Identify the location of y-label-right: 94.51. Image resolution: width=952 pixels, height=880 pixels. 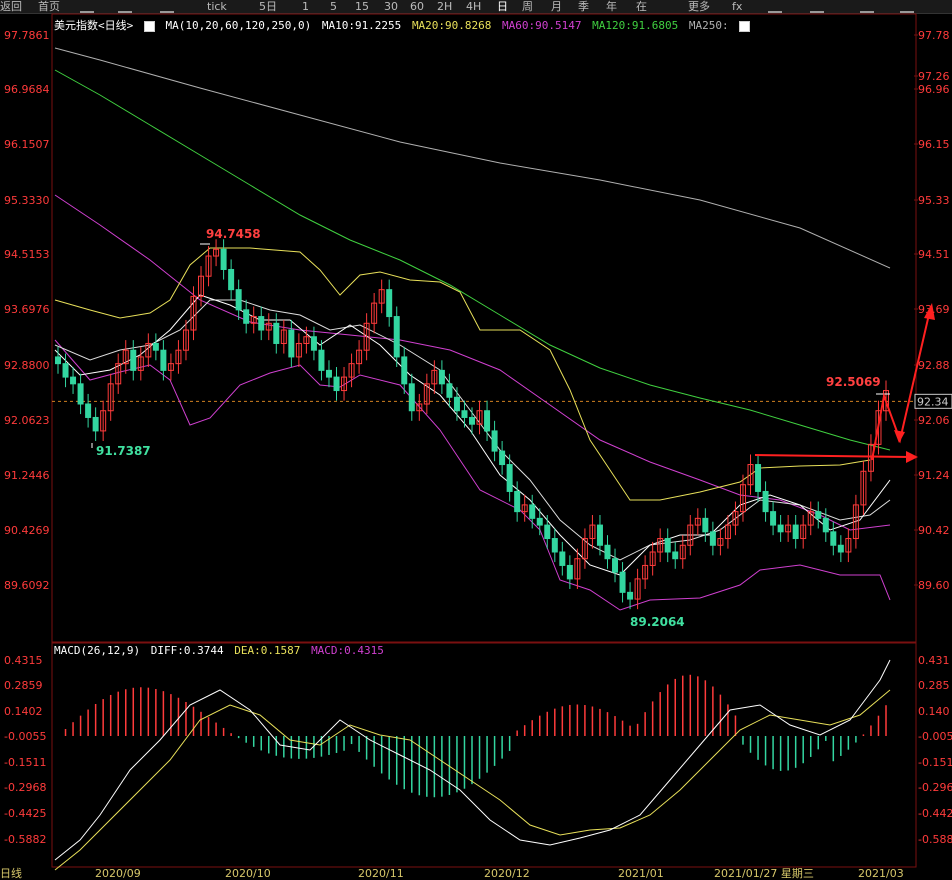
(934, 254).